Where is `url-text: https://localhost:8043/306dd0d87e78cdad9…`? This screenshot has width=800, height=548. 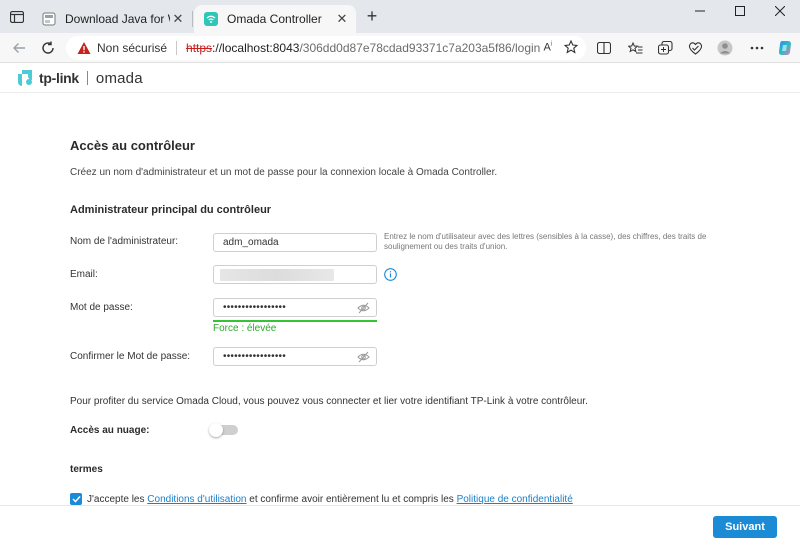
url-text: https://localhost:8043/306dd0d87e78cdad9… is located at coordinates (363, 48).